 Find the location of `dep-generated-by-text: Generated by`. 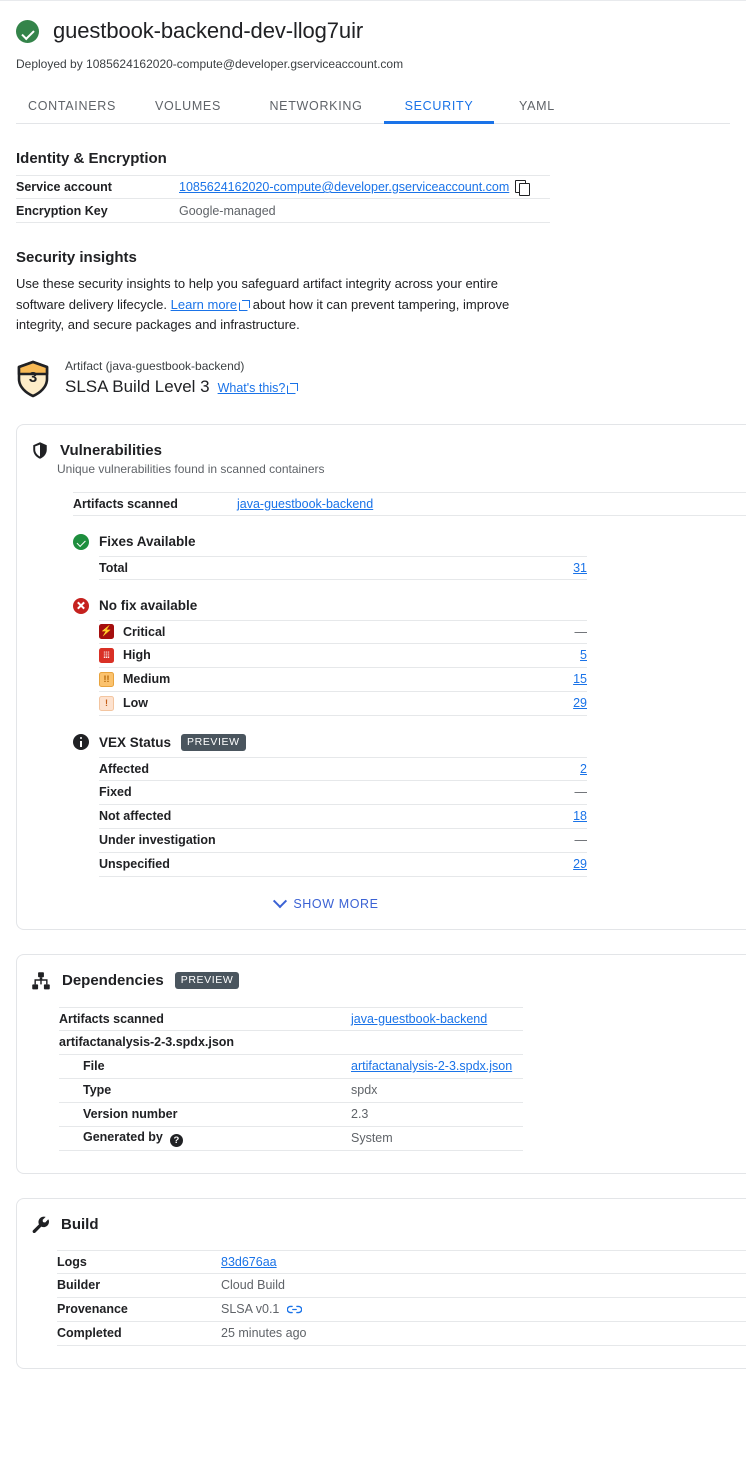

dep-generated-by-text: Generated by is located at coordinates (123, 1136).